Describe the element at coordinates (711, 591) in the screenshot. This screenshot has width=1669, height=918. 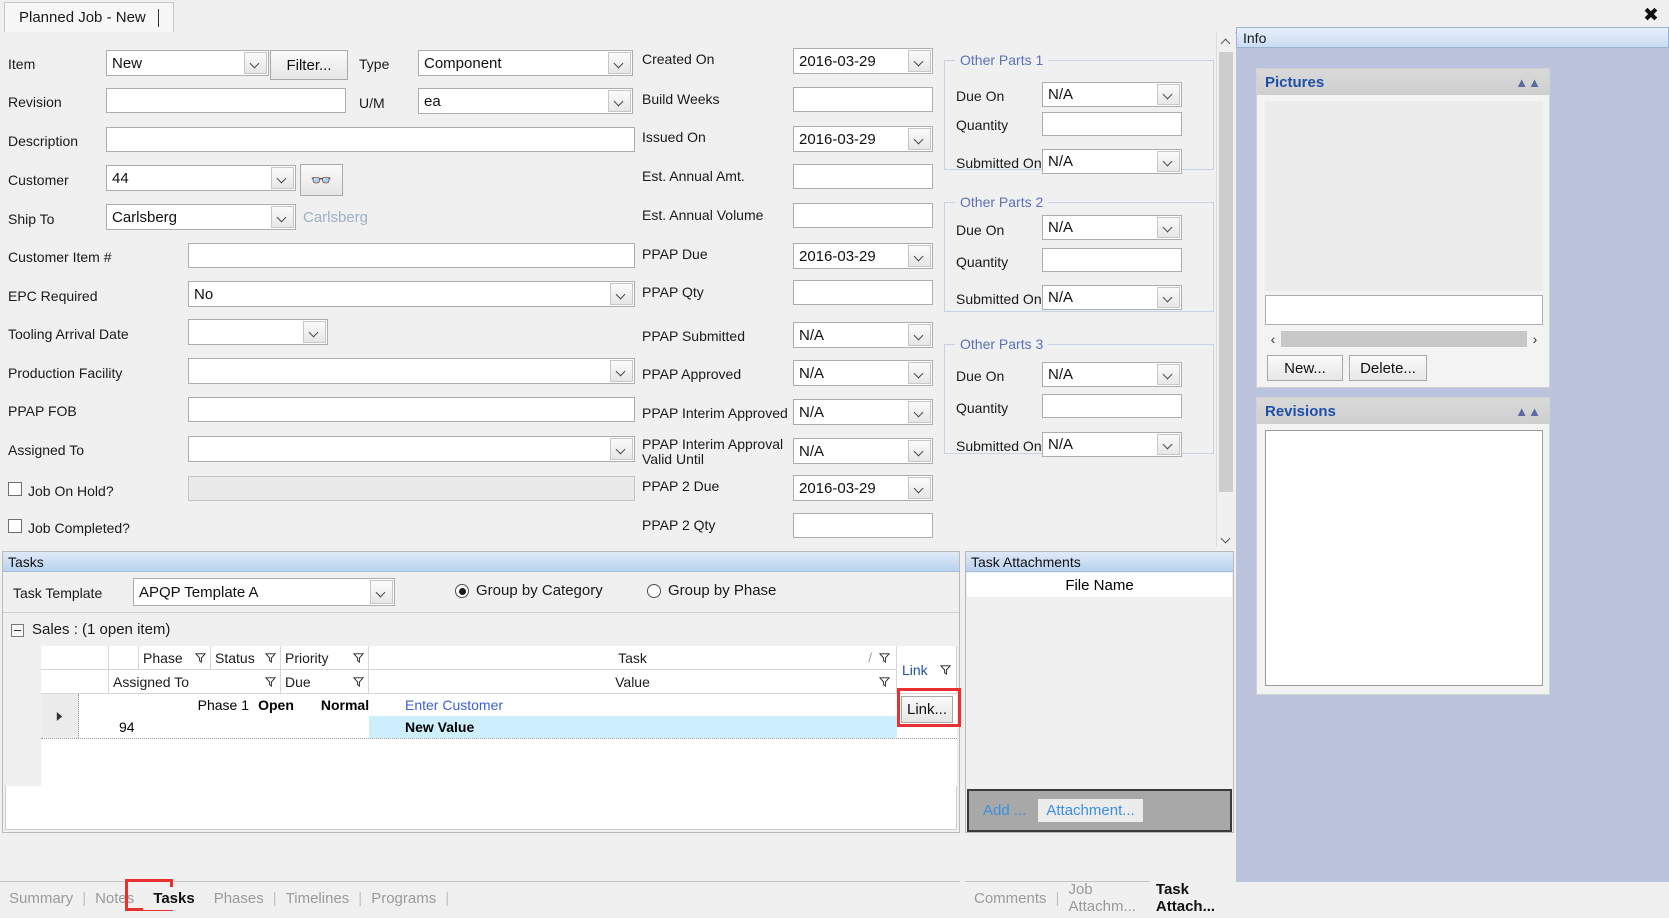
I see `group-by-phase-radio: Group by Phase` at that location.